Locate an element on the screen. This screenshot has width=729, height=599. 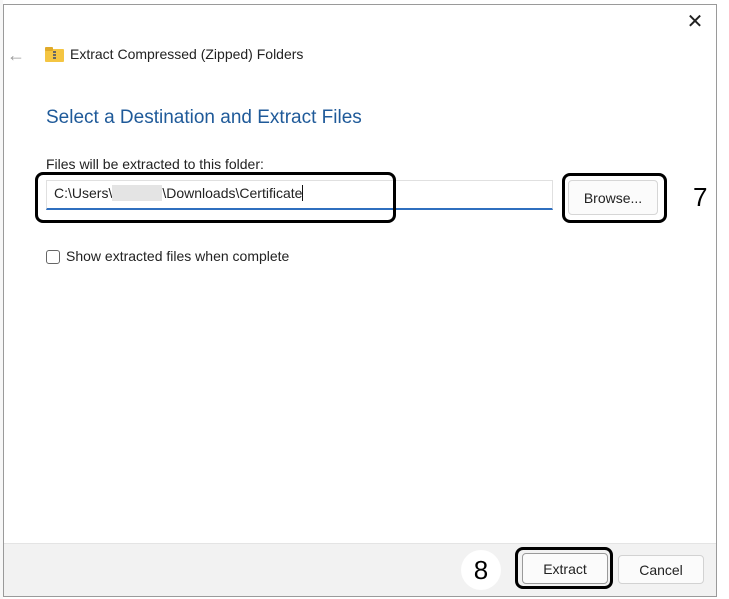
dialog-heading: Select a Destination and Extract Files is located at coordinates (204, 117).